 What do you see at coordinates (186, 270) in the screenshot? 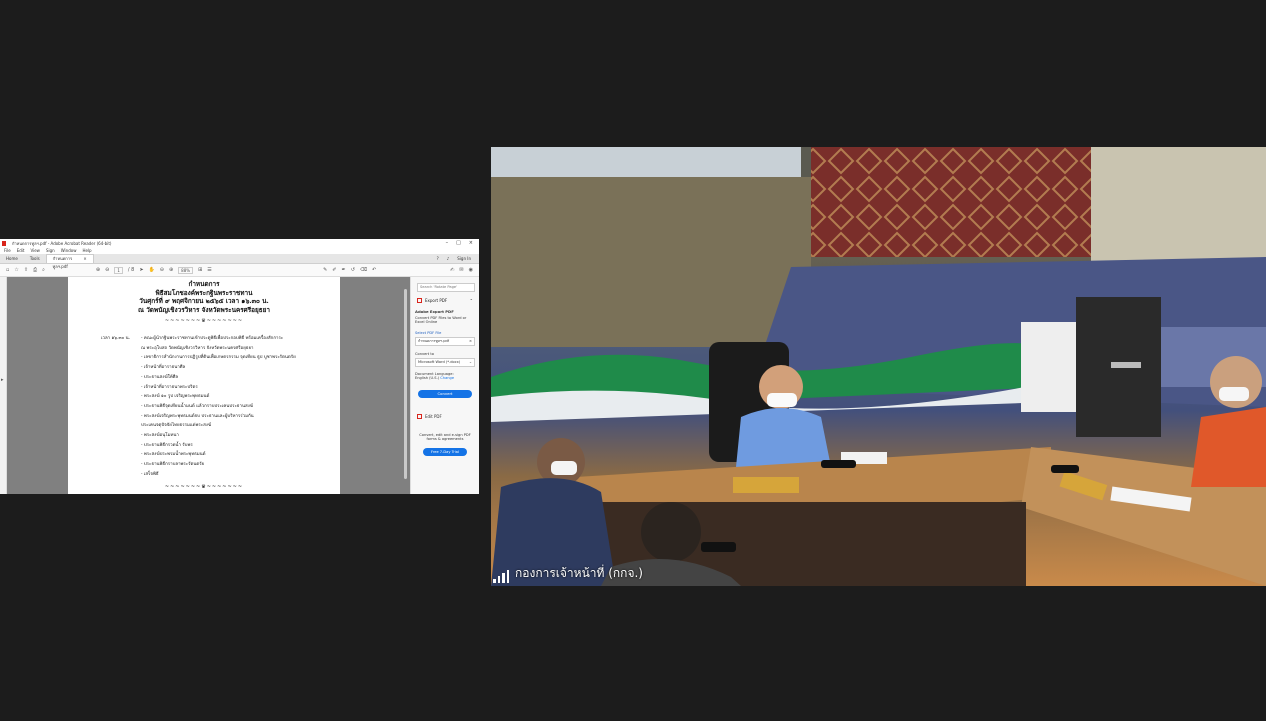
I see `zoom-level: 88%` at bounding box center [186, 270].